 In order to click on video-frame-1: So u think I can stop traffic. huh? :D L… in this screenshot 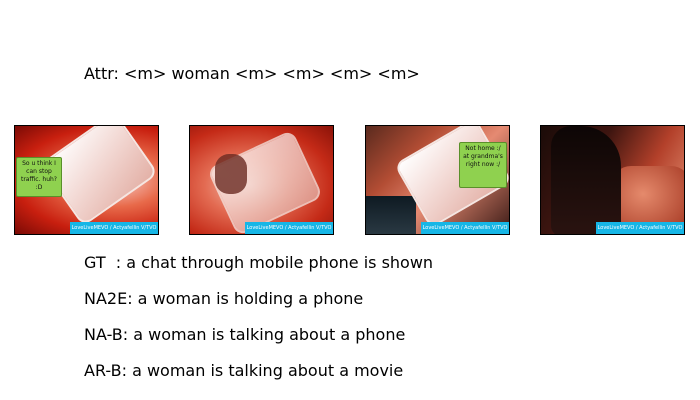, I will do `click(86, 180)`.